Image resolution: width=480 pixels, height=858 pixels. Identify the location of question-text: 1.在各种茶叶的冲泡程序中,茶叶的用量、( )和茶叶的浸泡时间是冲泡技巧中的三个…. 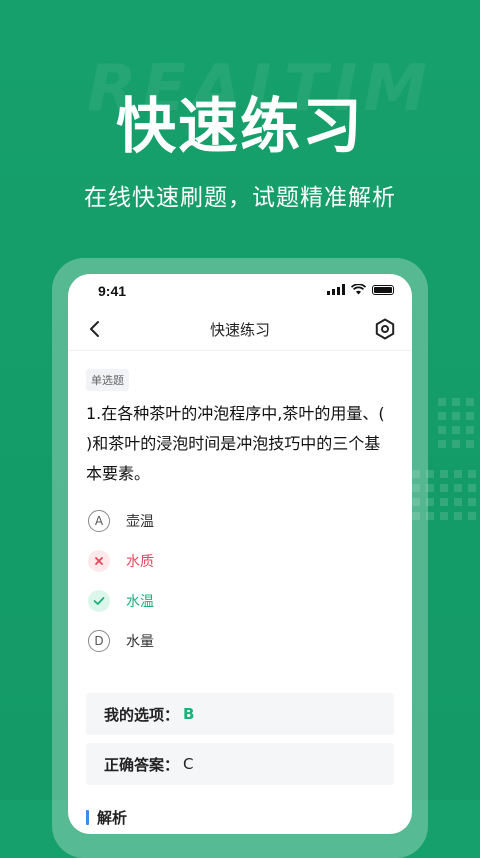
(235, 443).